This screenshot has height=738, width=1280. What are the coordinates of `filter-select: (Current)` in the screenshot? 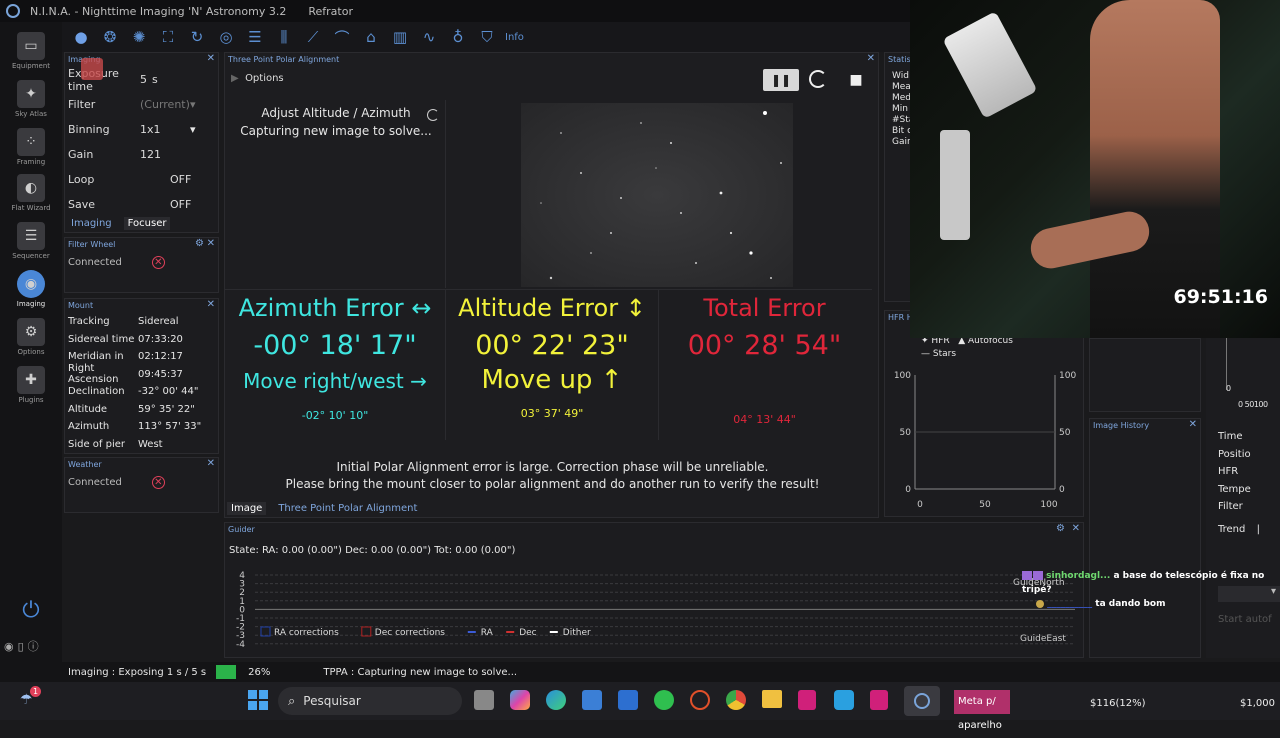 It's located at (165, 104).